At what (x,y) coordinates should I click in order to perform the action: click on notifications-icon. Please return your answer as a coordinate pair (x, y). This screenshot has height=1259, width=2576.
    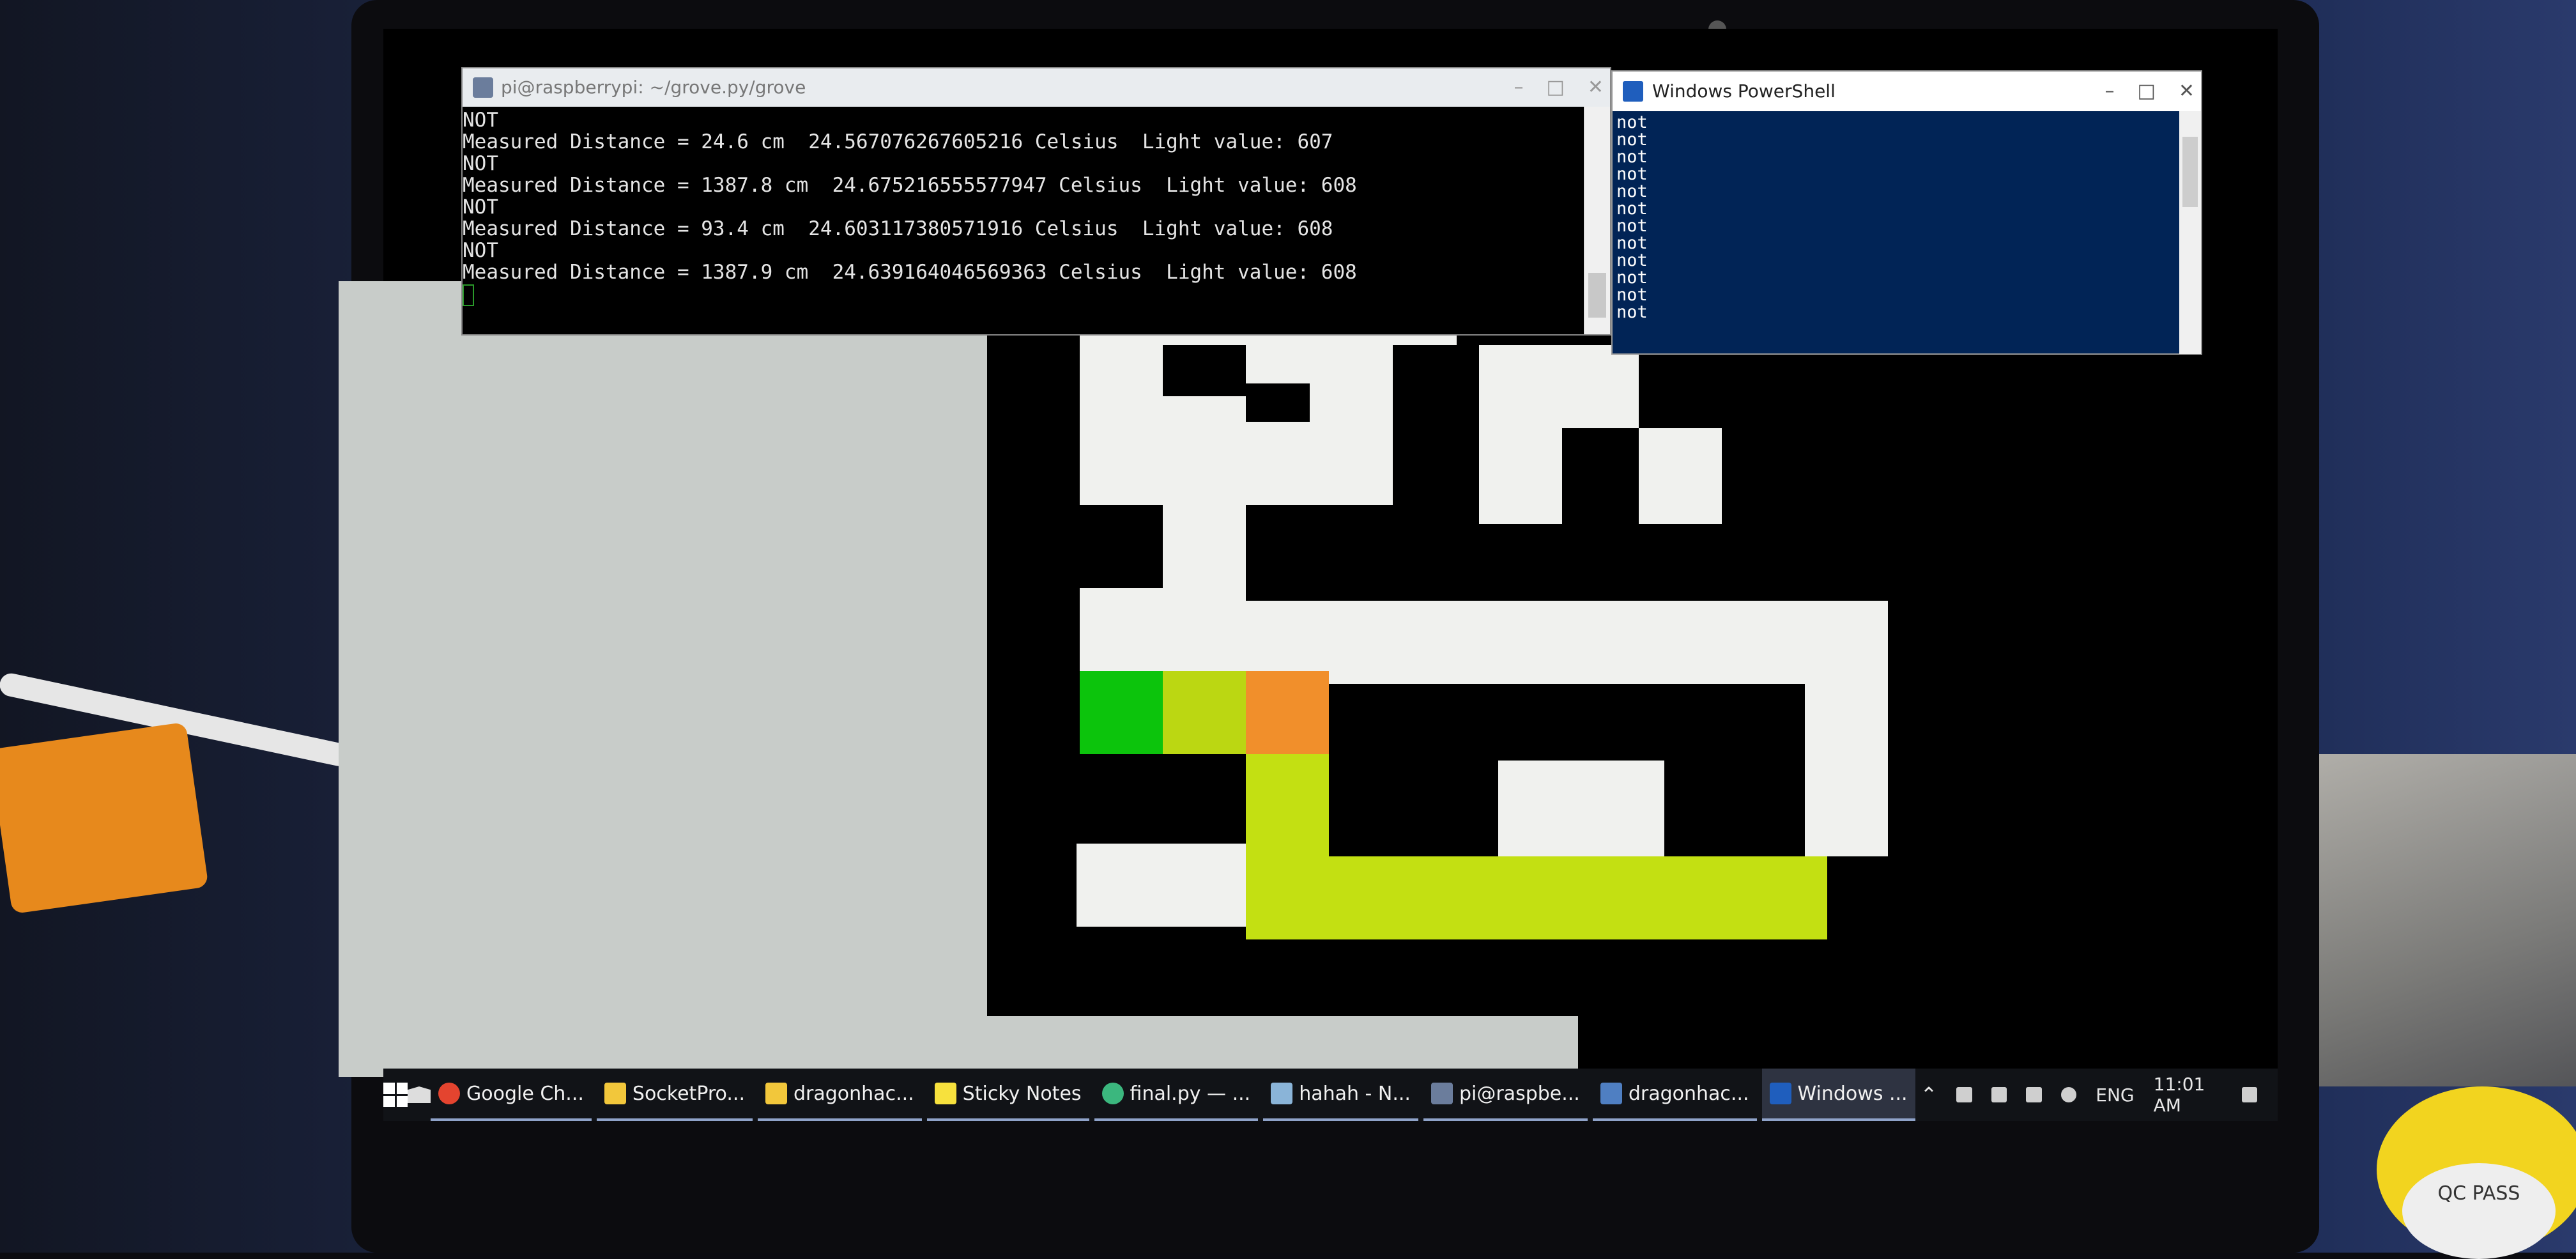
    Looking at the image, I should click on (2250, 1094).